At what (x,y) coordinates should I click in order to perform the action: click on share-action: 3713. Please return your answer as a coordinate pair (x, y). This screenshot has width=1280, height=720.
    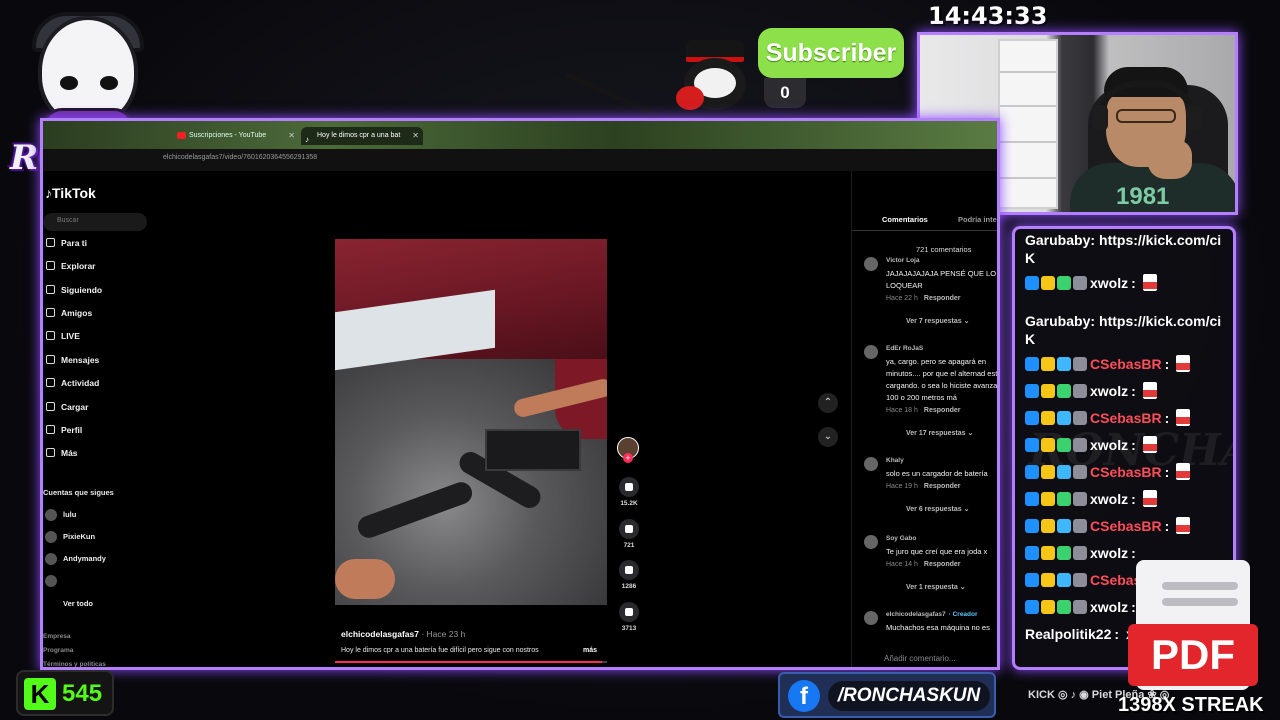
    Looking at the image, I should click on (629, 617).